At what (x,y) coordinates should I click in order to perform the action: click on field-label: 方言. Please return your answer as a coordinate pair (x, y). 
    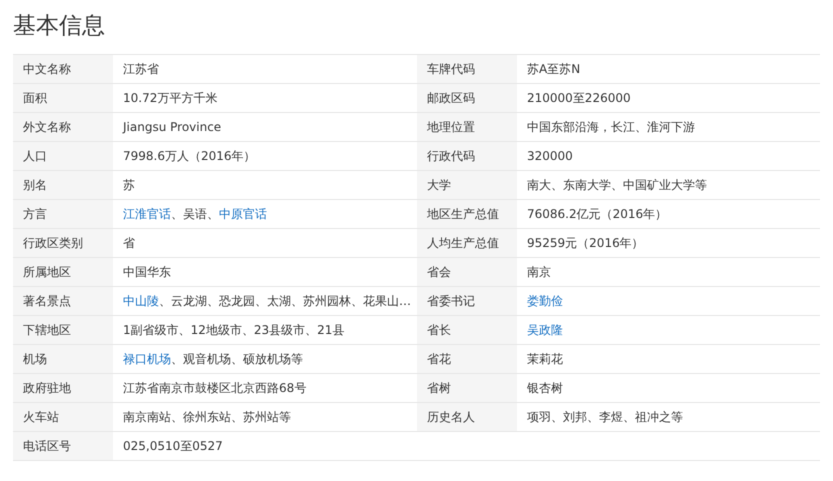
    Looking at the image, I should click on (63, 214).